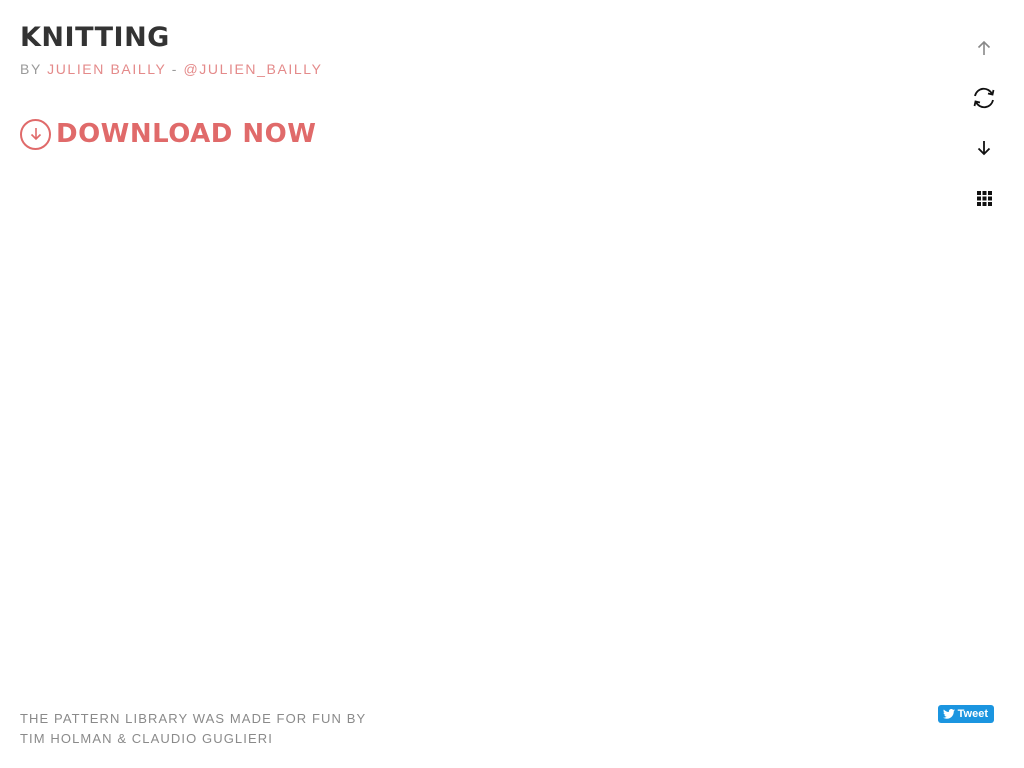 The width and height of the screenshot is (1024, 768). I want to click on random-pattern-button, so click(984, 98).